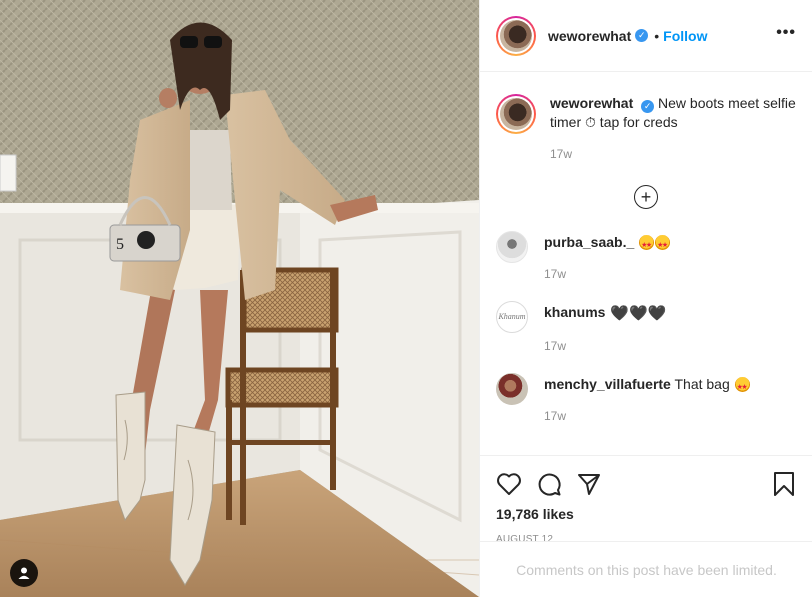  What do you see at coordinates (646, 256) in the screenshot?
I see `comment-item: purba_saab._ 17w` at bounding box center [646, 256].